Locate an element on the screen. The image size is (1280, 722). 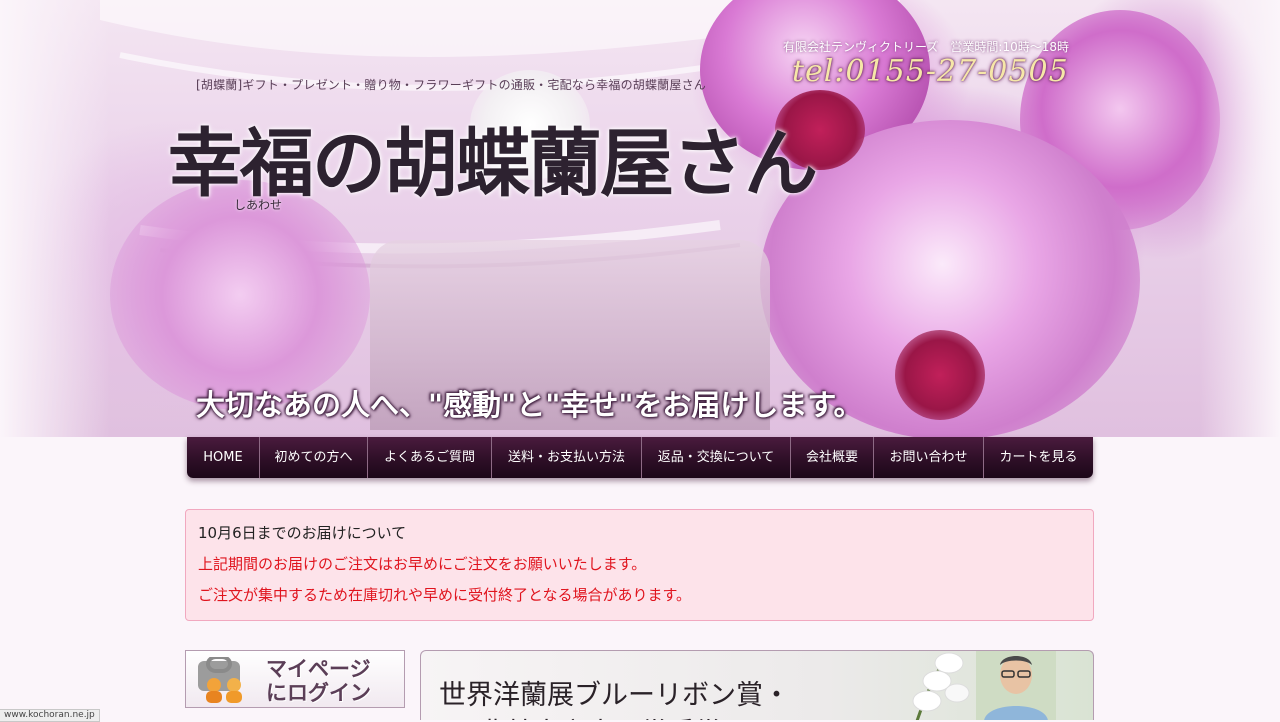
status-bar-url: www.kochoran.ne.jp is located at coordinates (50, 715).